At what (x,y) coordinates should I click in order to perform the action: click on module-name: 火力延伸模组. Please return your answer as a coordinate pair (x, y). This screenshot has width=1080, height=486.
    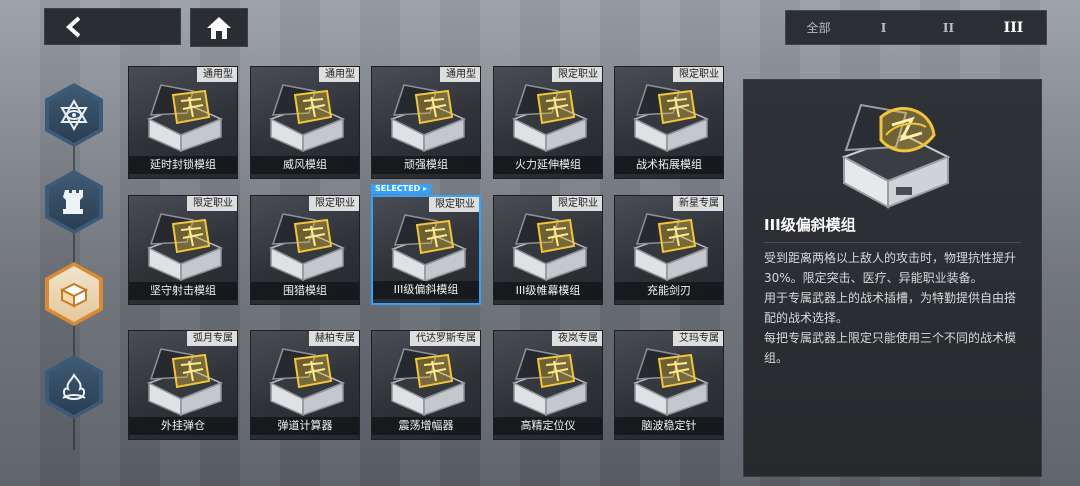
    Looking at the image, I should click on (548, 165).